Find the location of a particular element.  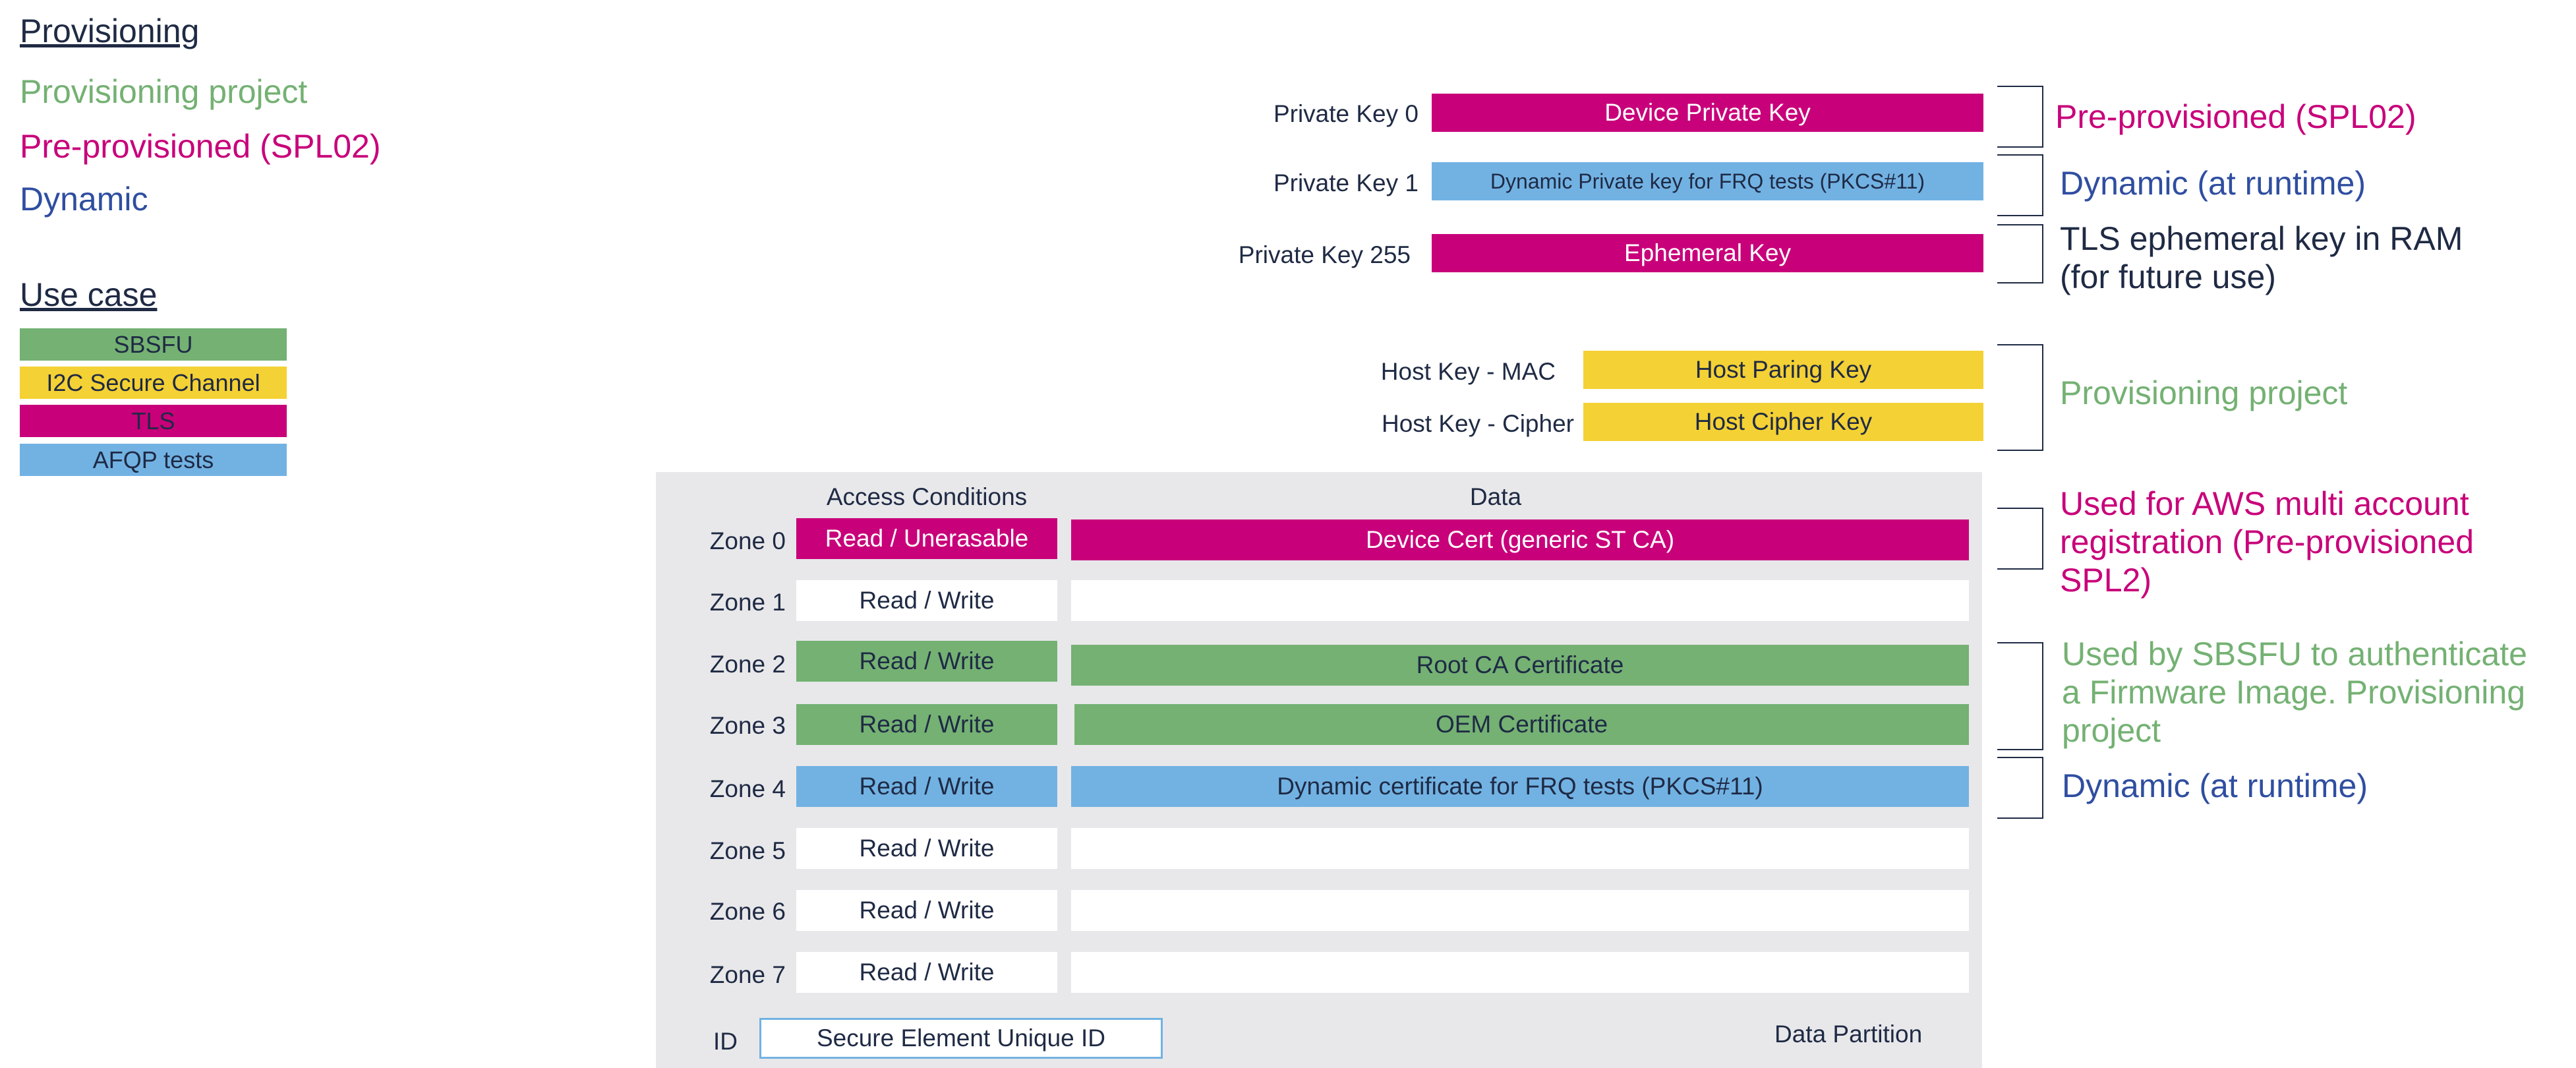

use-case-i2c-secure-channel: I2C Secure Channel is located at coordinates (153, 383).